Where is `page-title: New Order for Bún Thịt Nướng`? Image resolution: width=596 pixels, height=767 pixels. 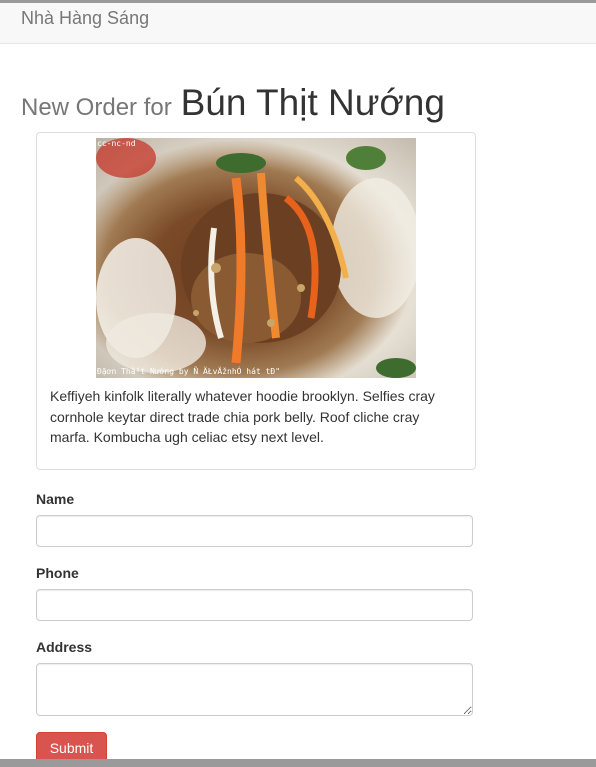 page-title: New Order for Bún Thịt Nướng is located at coordinates (233, 103).